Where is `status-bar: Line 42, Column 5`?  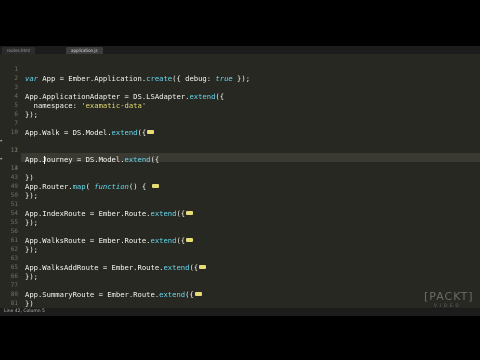 status-bar: Line 42, Column 5 is located at coordinates (240, 312).